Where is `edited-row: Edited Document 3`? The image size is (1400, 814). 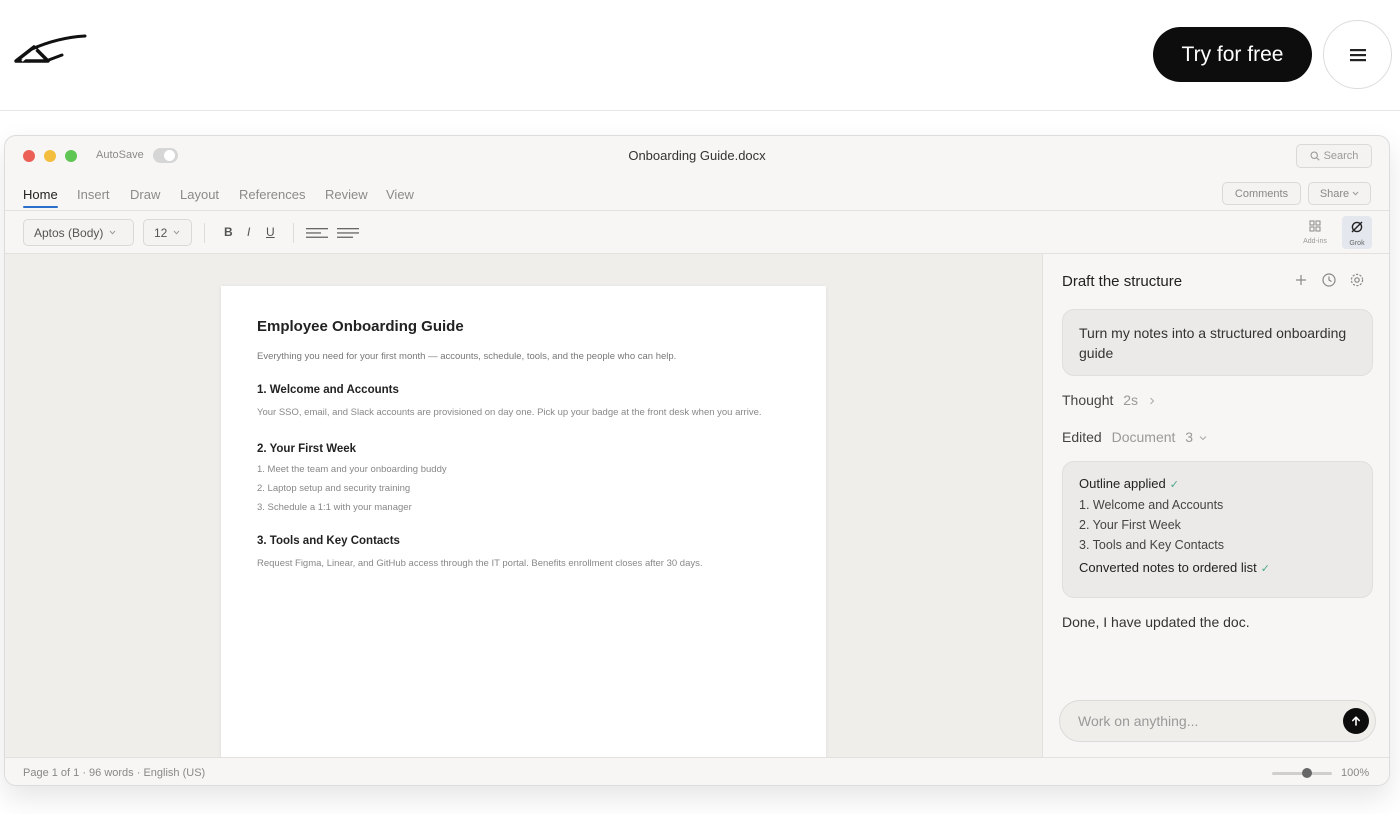 edited-row: Edited Document 3 is located at coordinates (1134, 437).